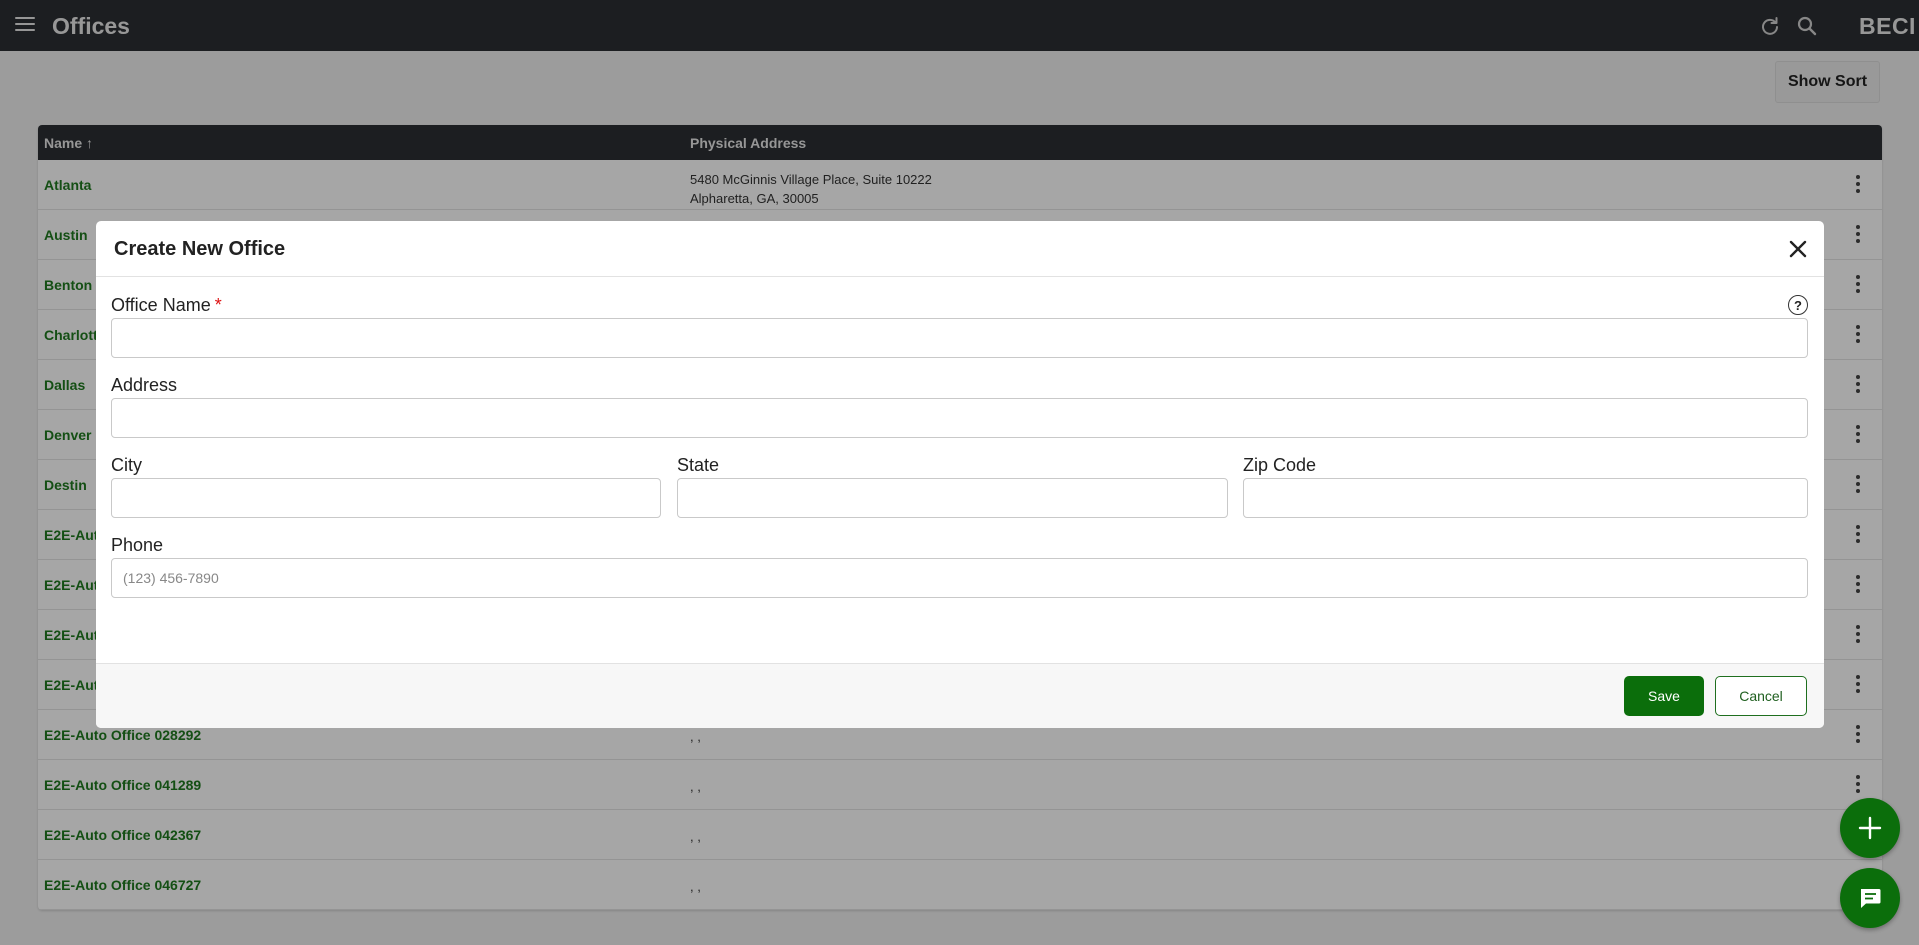  Describe the element at coordinates (218, 305) in the screenshot. I see `required-marker: *` at that location.